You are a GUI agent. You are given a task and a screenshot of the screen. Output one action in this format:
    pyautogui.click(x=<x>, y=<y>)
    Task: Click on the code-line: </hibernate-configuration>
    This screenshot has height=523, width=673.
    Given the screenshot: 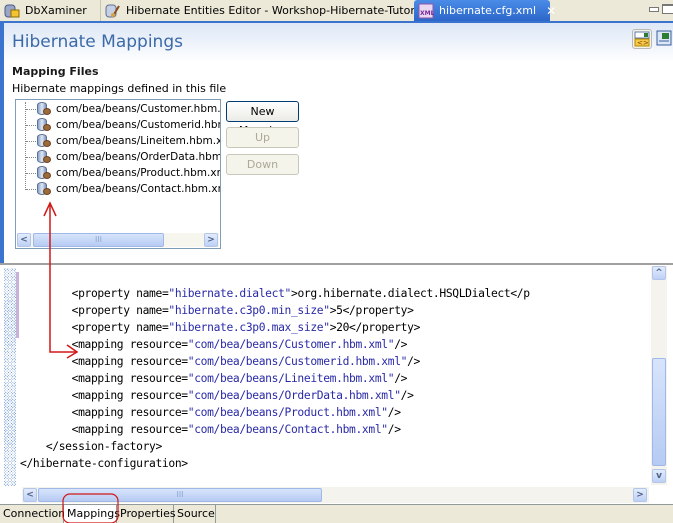 What is the action you would take?
    pyautogui.click(x=275, y=463)
    